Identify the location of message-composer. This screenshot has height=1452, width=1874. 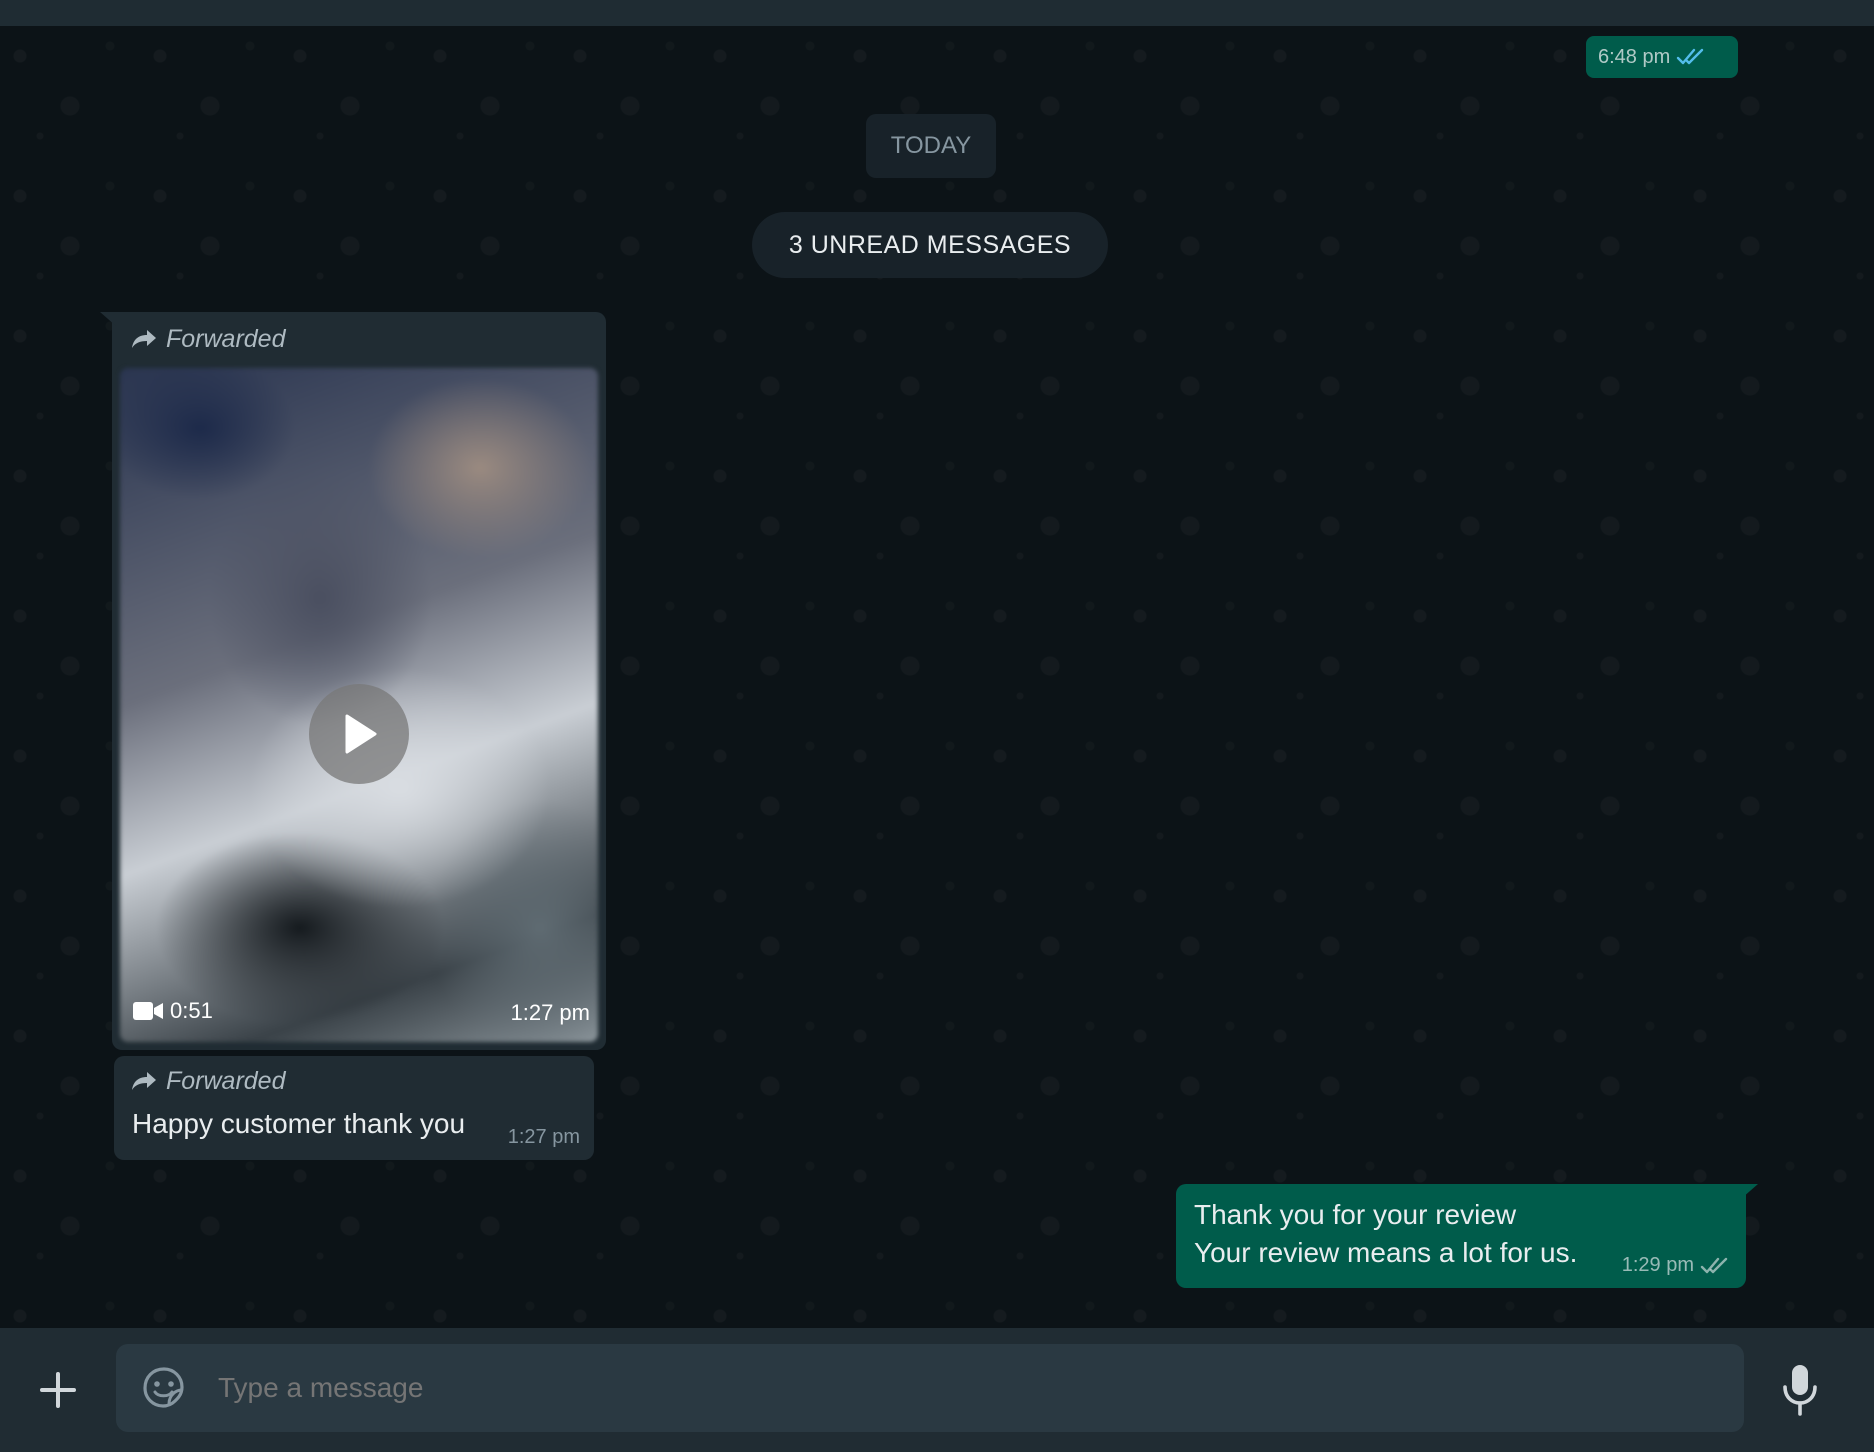
(937, 1390).